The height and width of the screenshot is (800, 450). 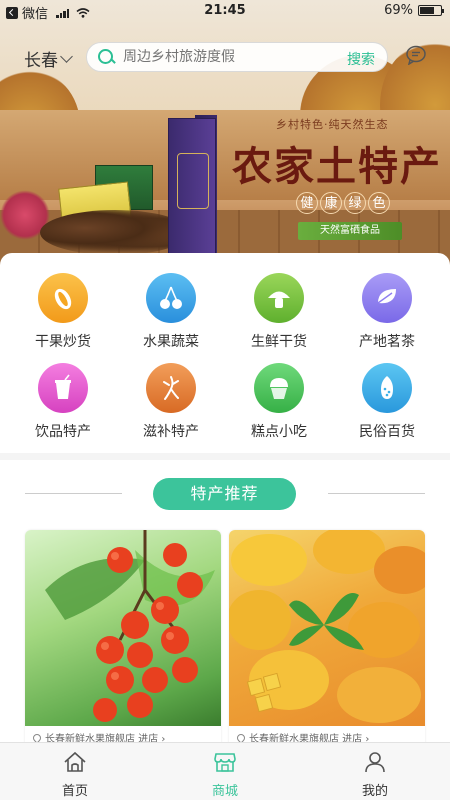 I want to click on tab-label: 首页, so click(x=74, y=791).